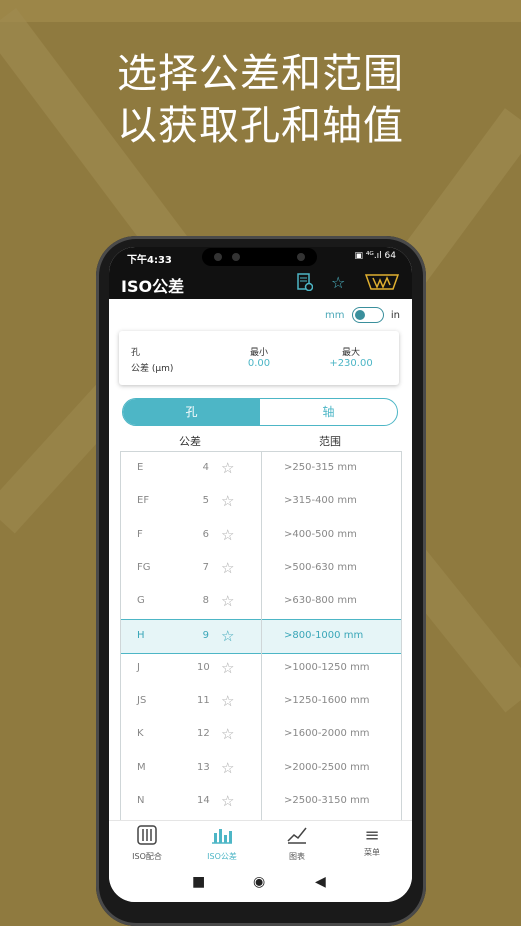  I want to click on home-icon: ◉, so click(259, 882).